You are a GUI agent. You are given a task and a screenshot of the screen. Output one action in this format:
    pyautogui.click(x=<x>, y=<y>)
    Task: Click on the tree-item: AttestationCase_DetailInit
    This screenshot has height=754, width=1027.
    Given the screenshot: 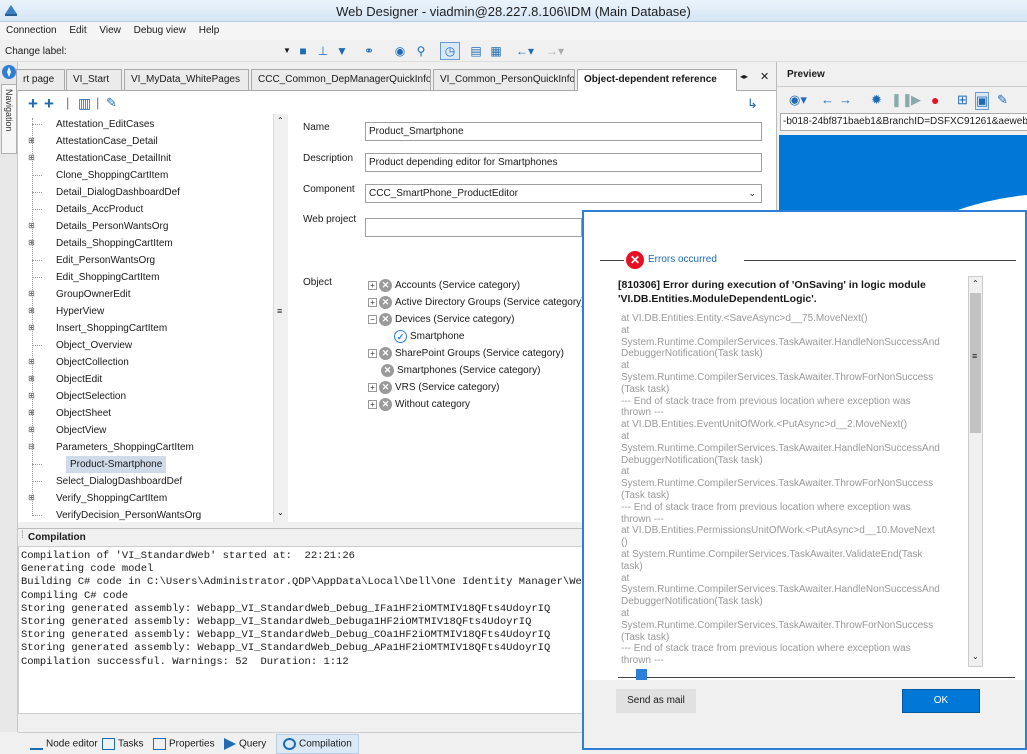 What is the action you would take?
    pyautogui.click(x=113, y=158)
    